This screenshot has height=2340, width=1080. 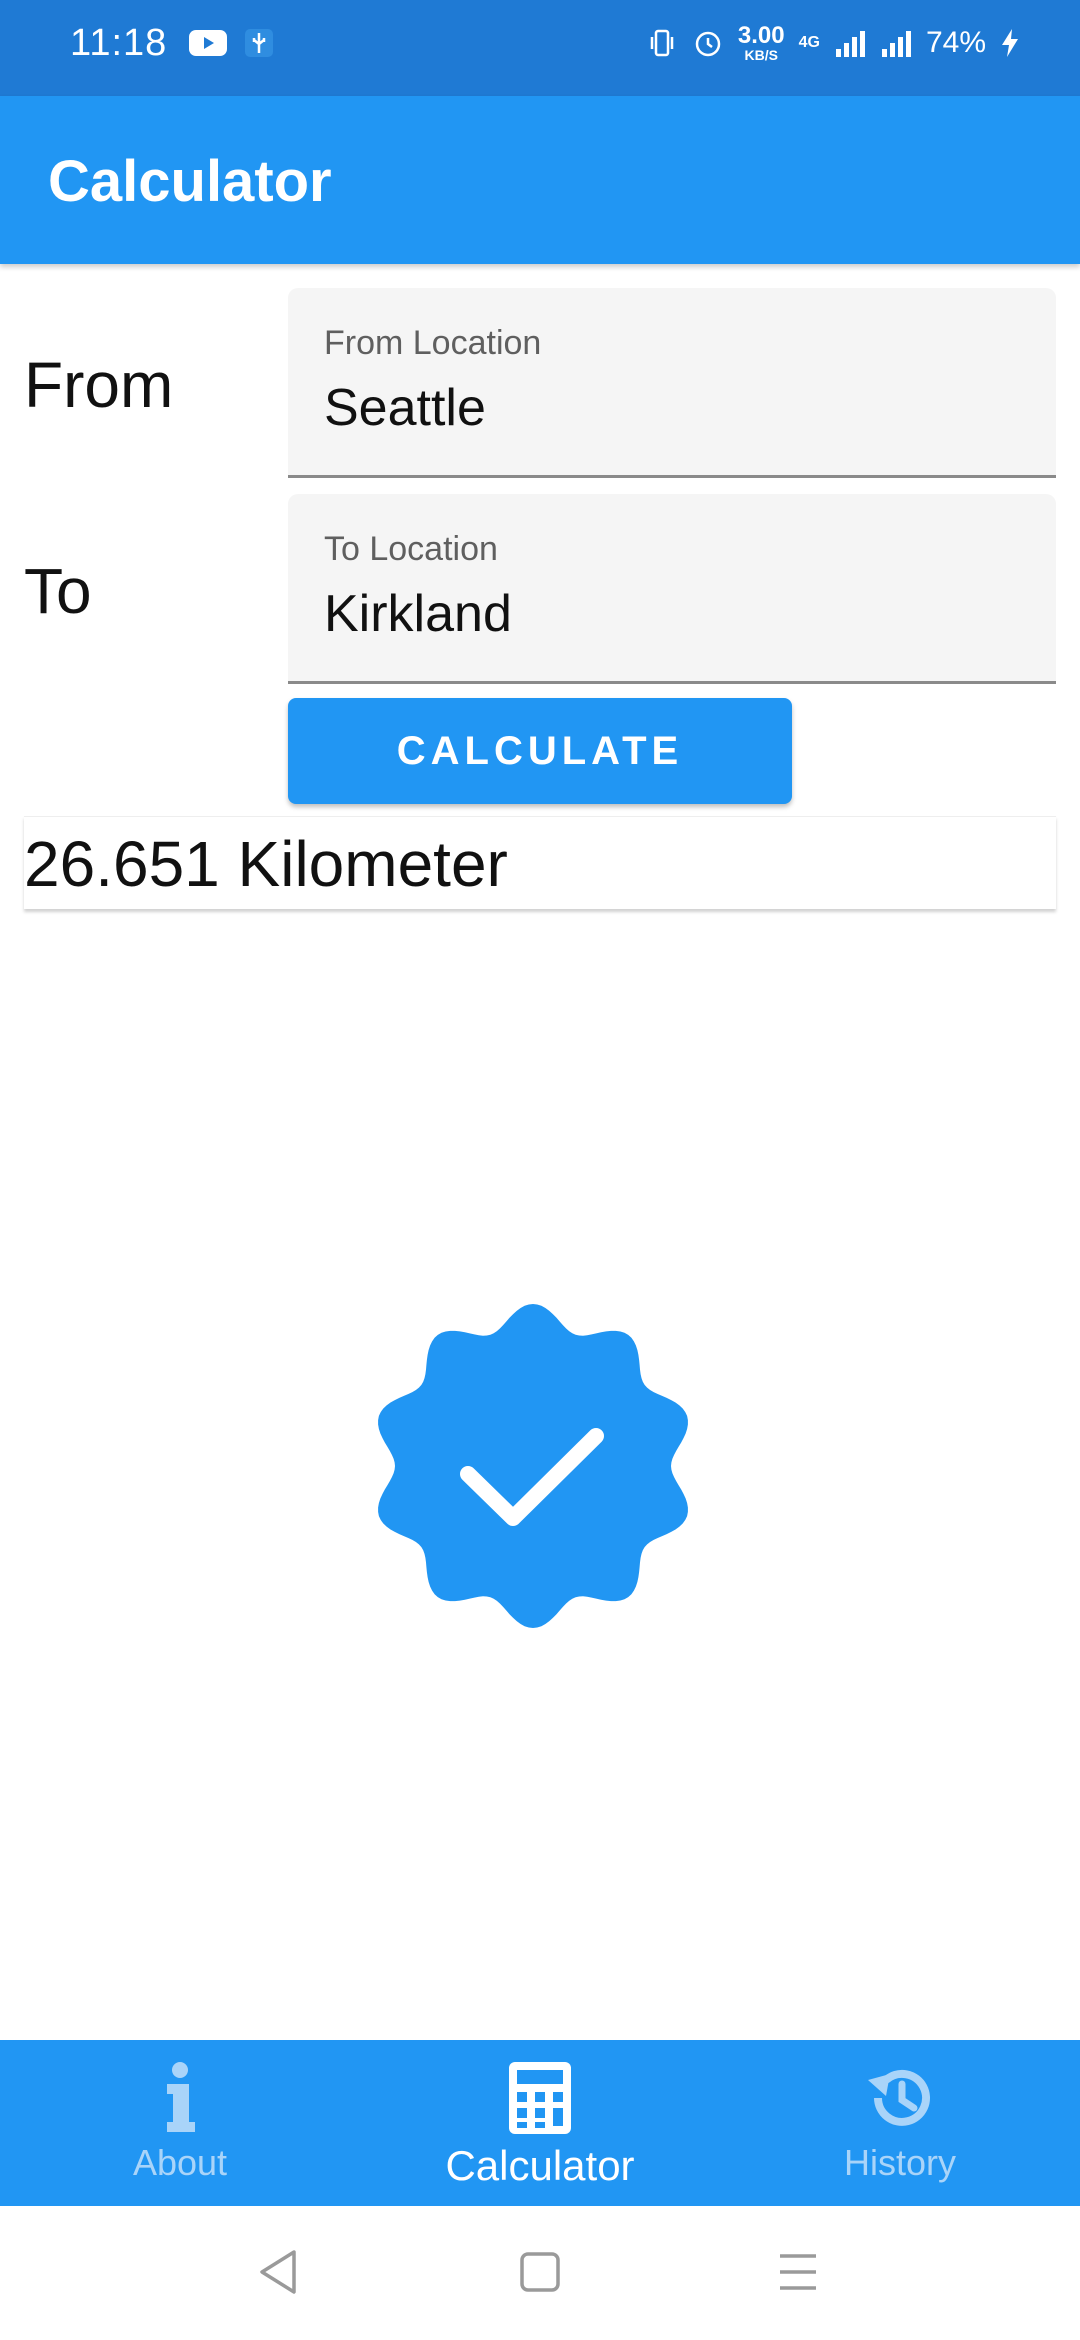 What do you see at coordinates (266, 864) in the screenshot?
I see `result-text: 26.651 Kilometer` at bounding box center [266, 864].